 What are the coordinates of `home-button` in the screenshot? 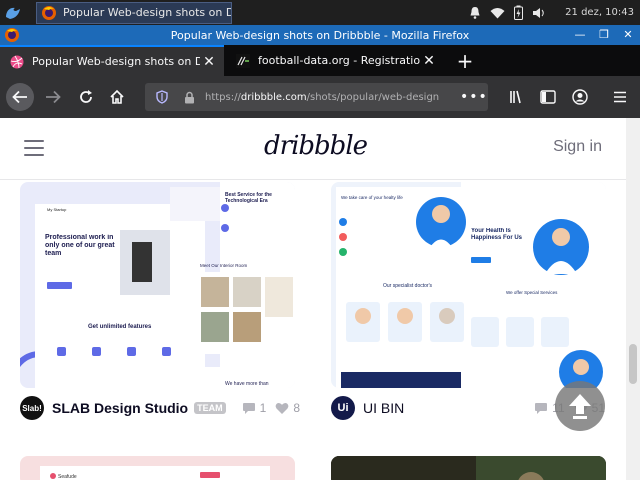 It's located at (117, 97).